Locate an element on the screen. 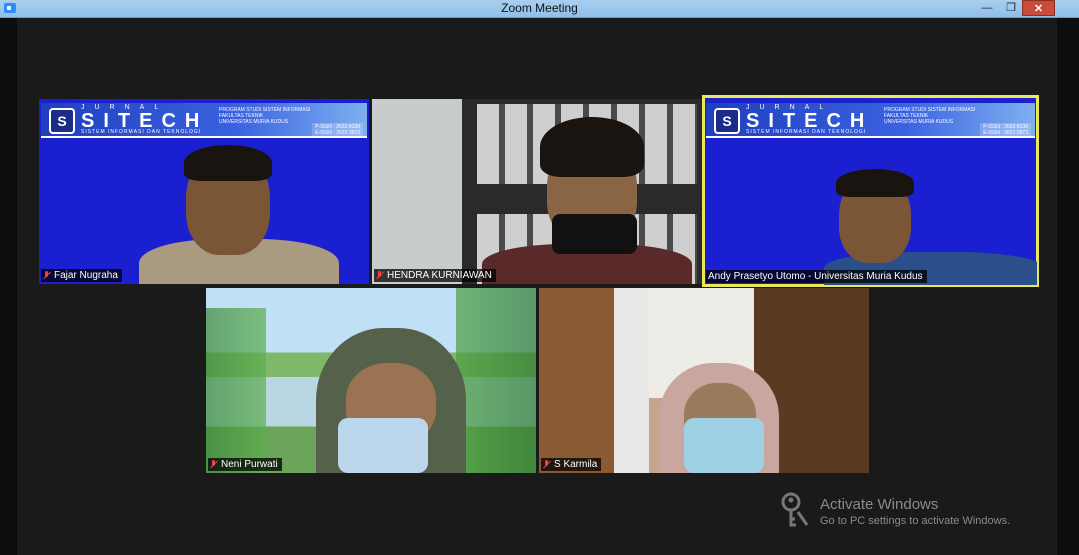  participant-name: Neni Purwati is located at coordinates (249, 464).